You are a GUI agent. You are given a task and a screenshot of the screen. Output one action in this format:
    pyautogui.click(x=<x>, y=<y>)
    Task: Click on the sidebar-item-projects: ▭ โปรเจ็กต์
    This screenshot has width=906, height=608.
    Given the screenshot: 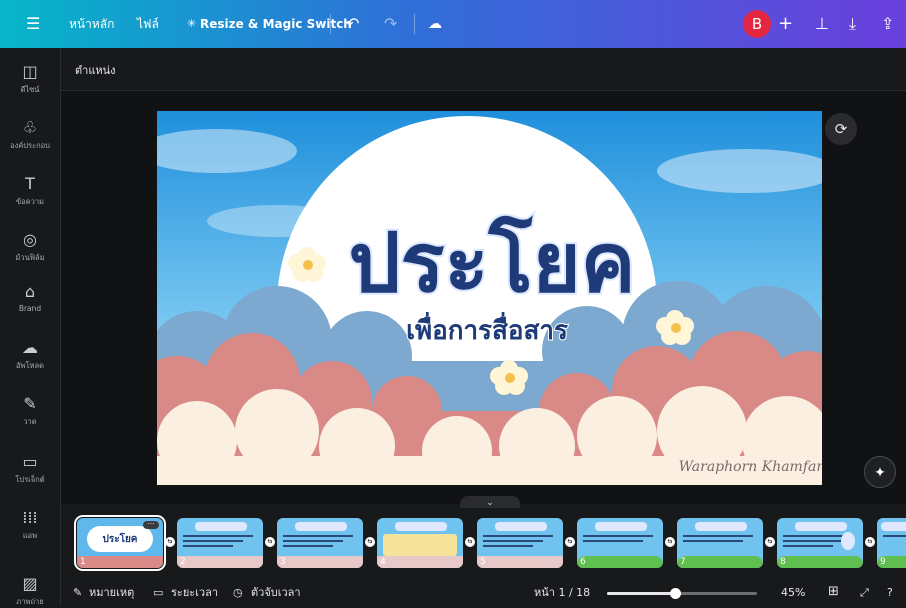 What is the action you would take?
    pyautogui.click(x=30, y=469)
    